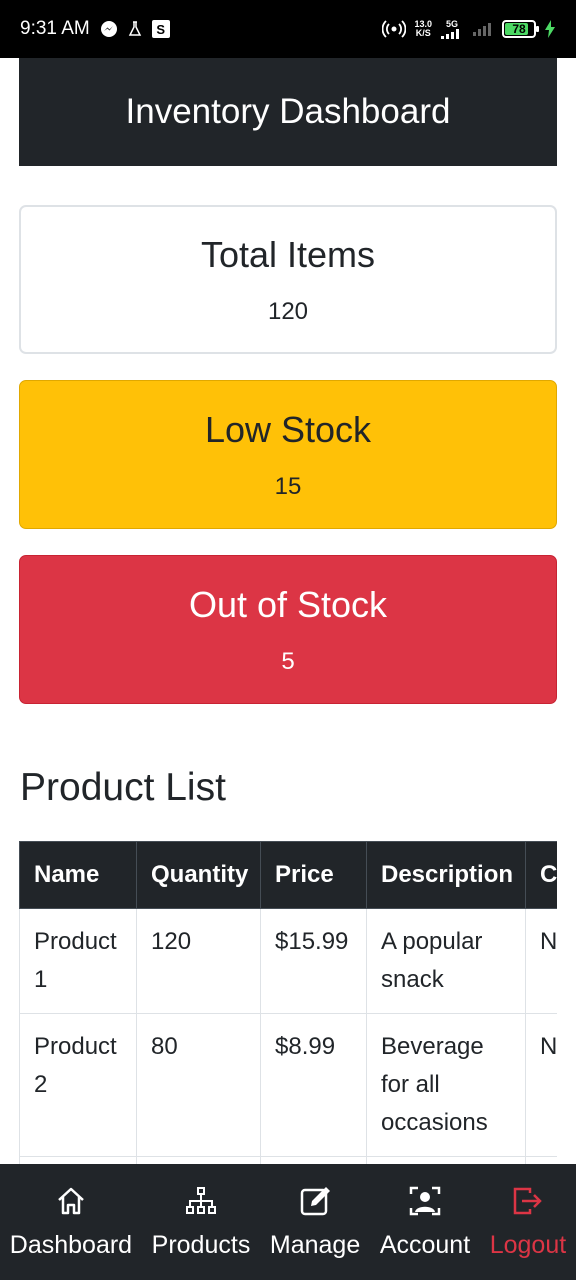 This screenshot has width=576, height=1280. What do you see at coordinates (200, 1200) in the screenshot?
I see `sitemap-icon` at bounding box center [200, 1200].